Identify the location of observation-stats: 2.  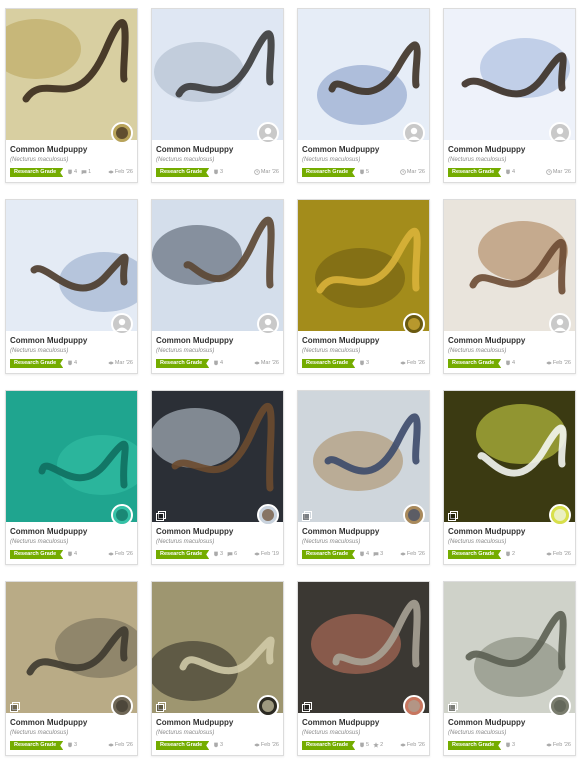
(510, 554).